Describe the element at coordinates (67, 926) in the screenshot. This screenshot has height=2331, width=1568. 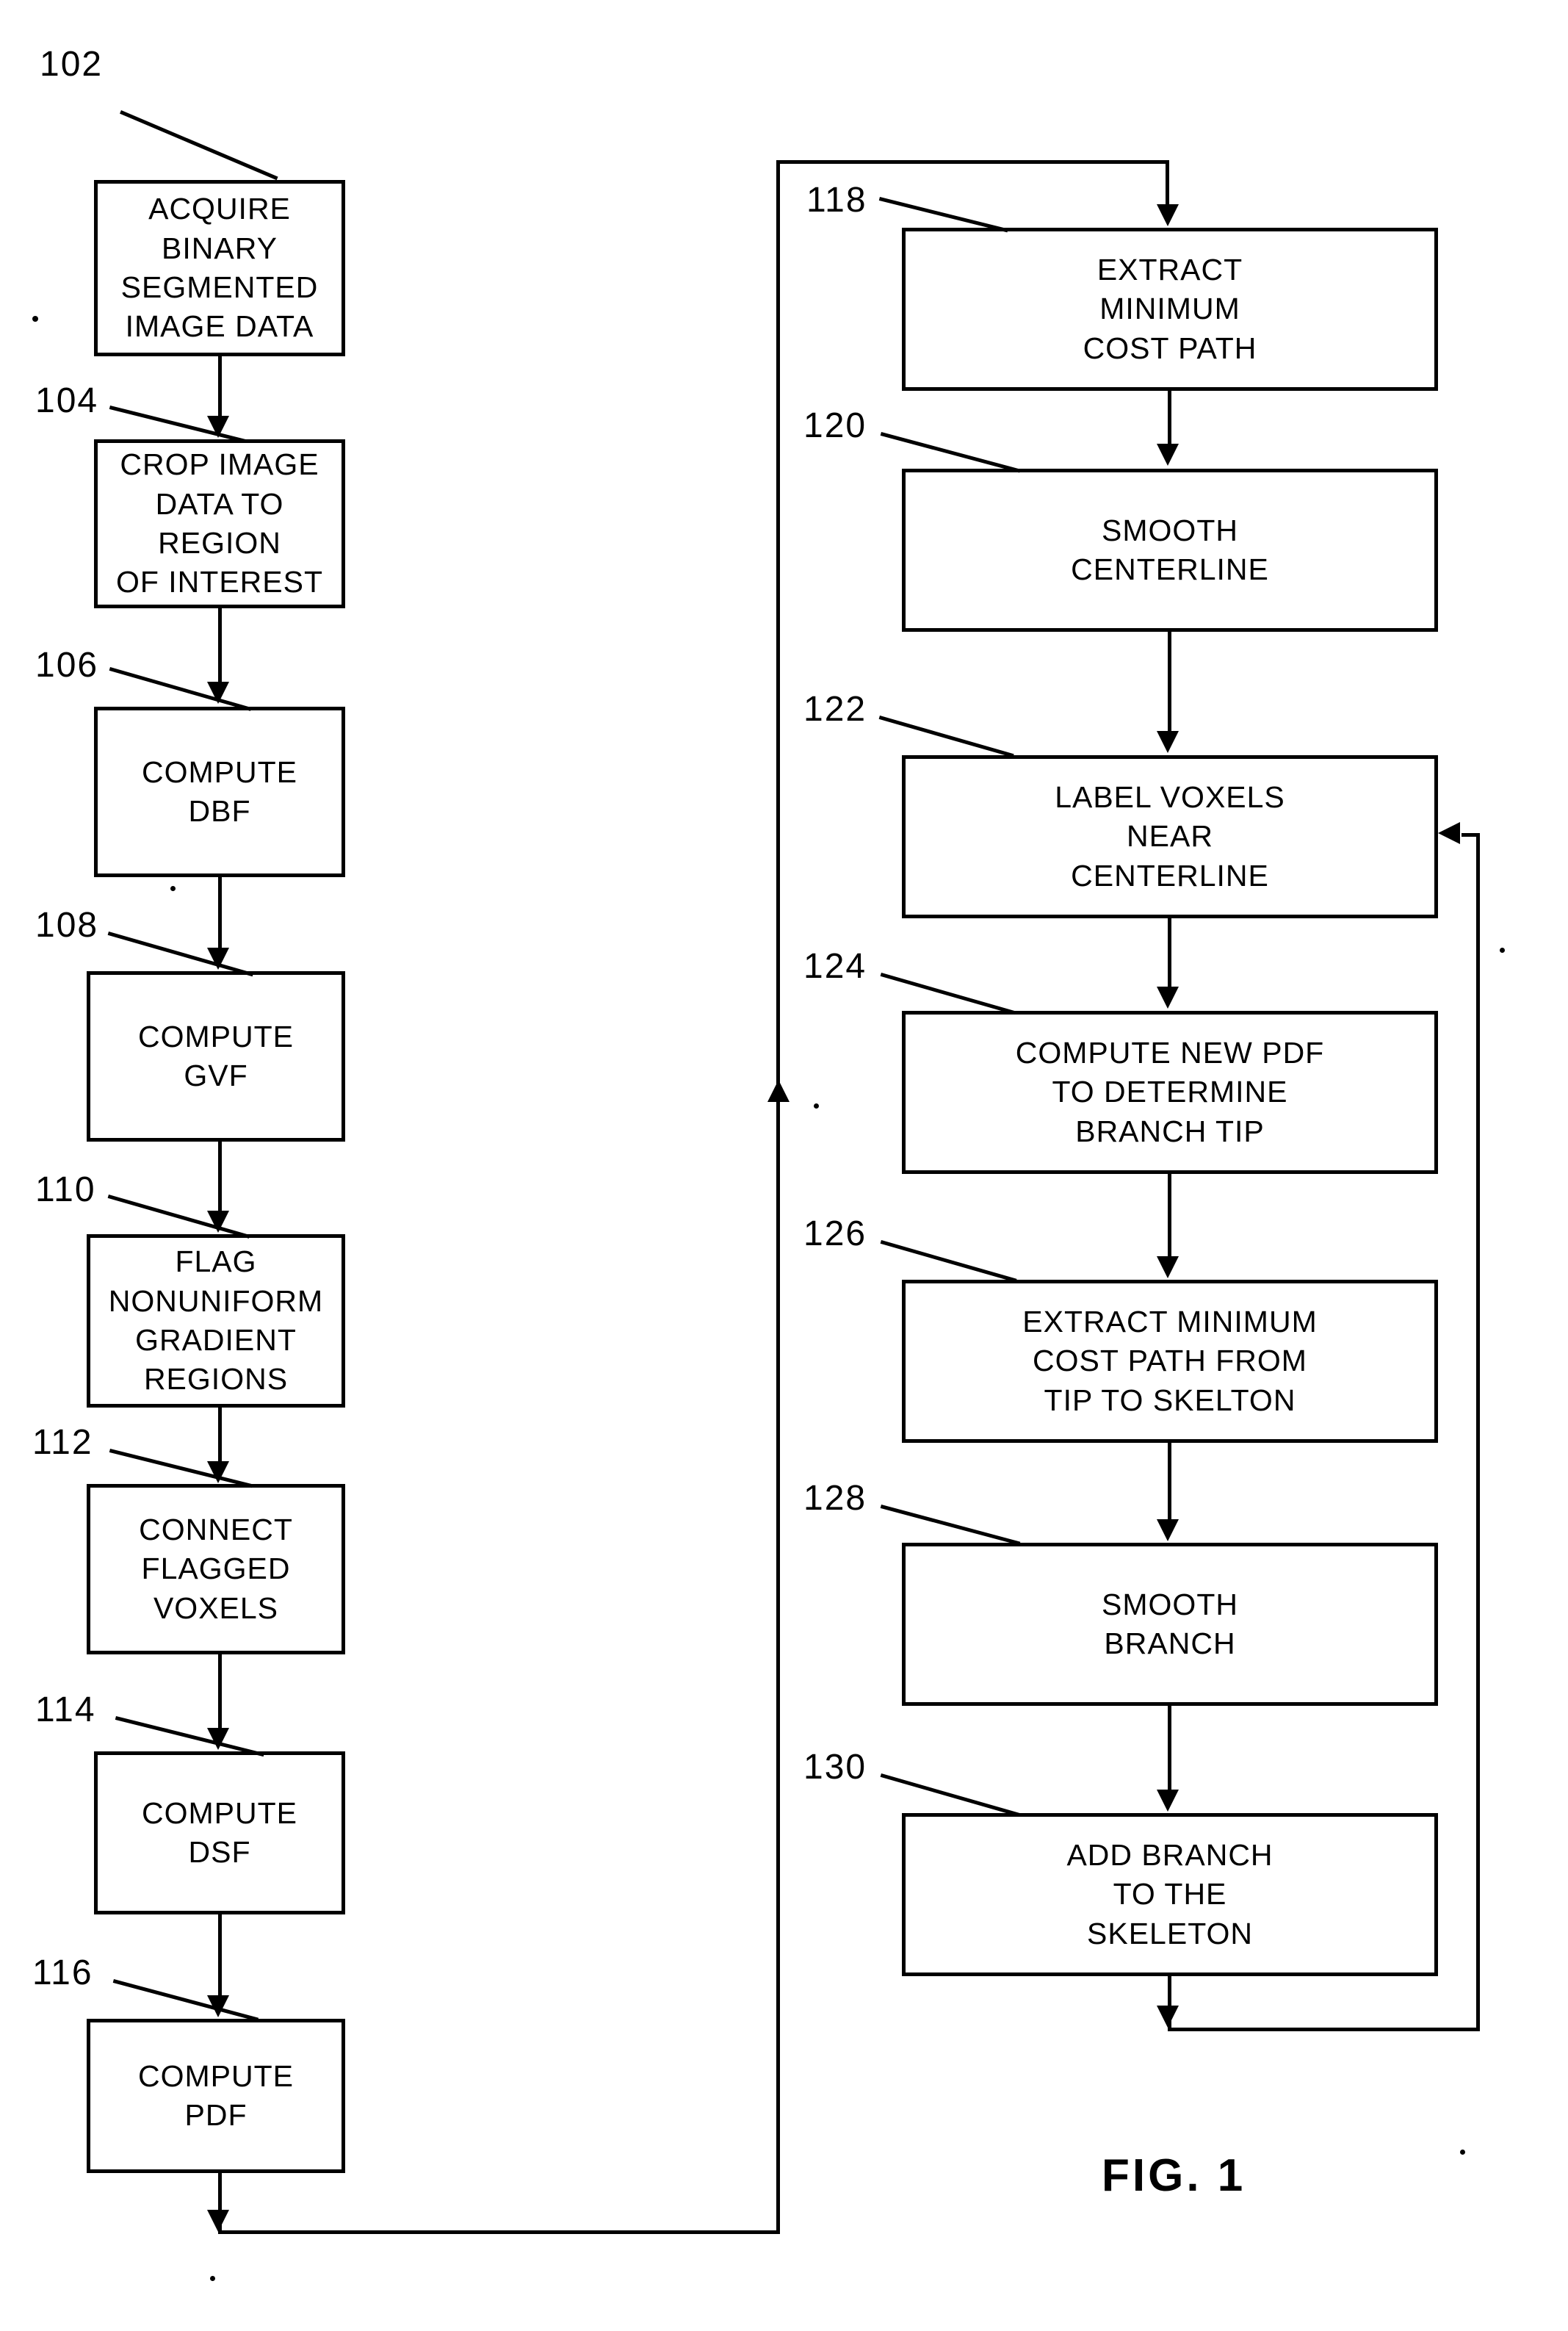
I see `reference-numeral-108: 108` at that location.